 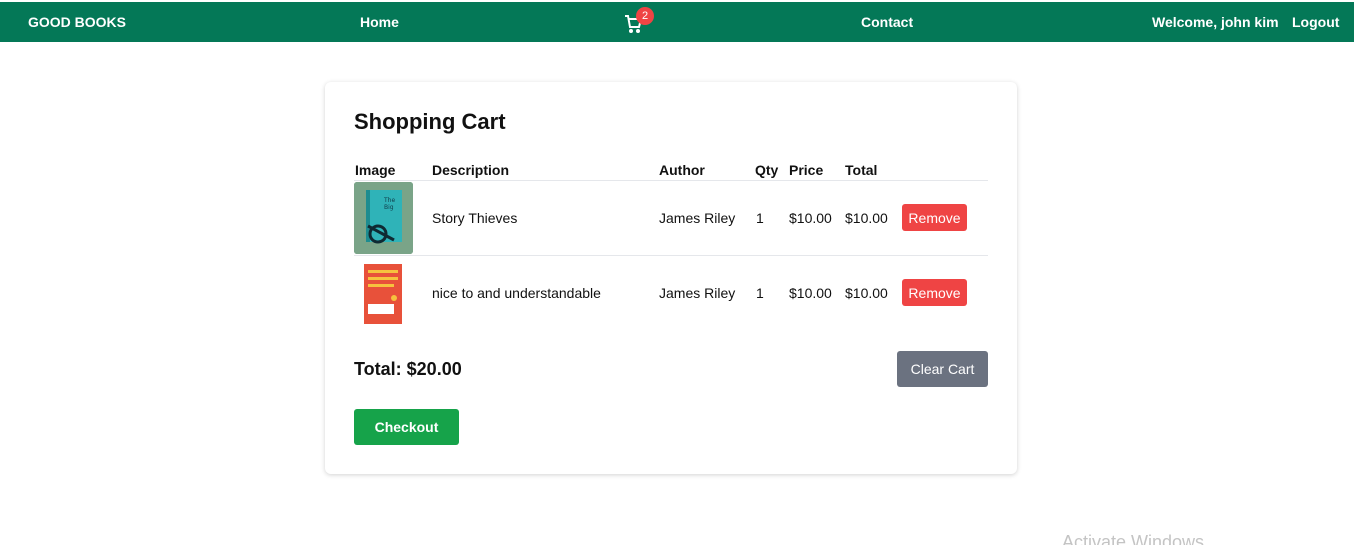 I want to click on cart-button: 2, so click(x=639, y=21).